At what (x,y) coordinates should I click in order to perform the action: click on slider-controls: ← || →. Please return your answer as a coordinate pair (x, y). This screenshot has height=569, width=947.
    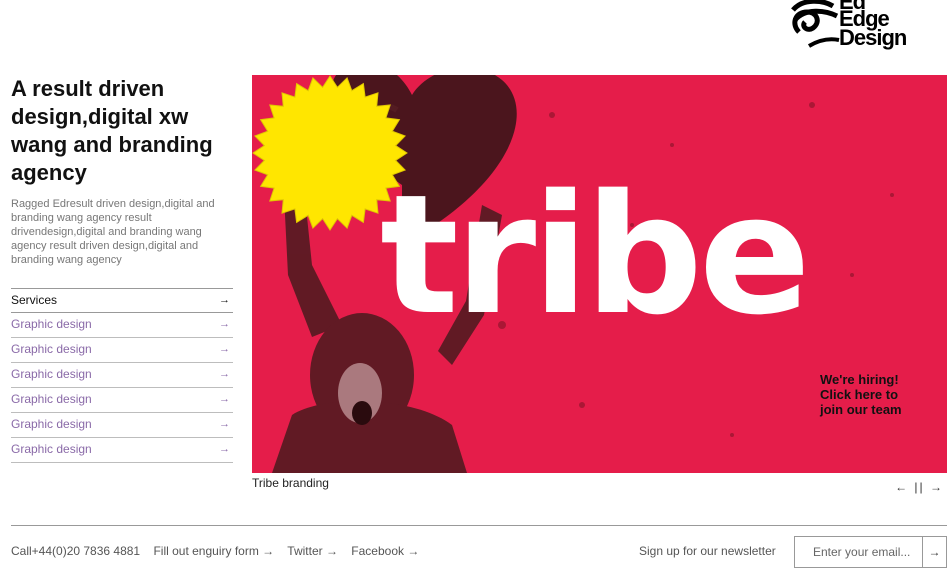
    Looking at the image, I should click on (919, 487).